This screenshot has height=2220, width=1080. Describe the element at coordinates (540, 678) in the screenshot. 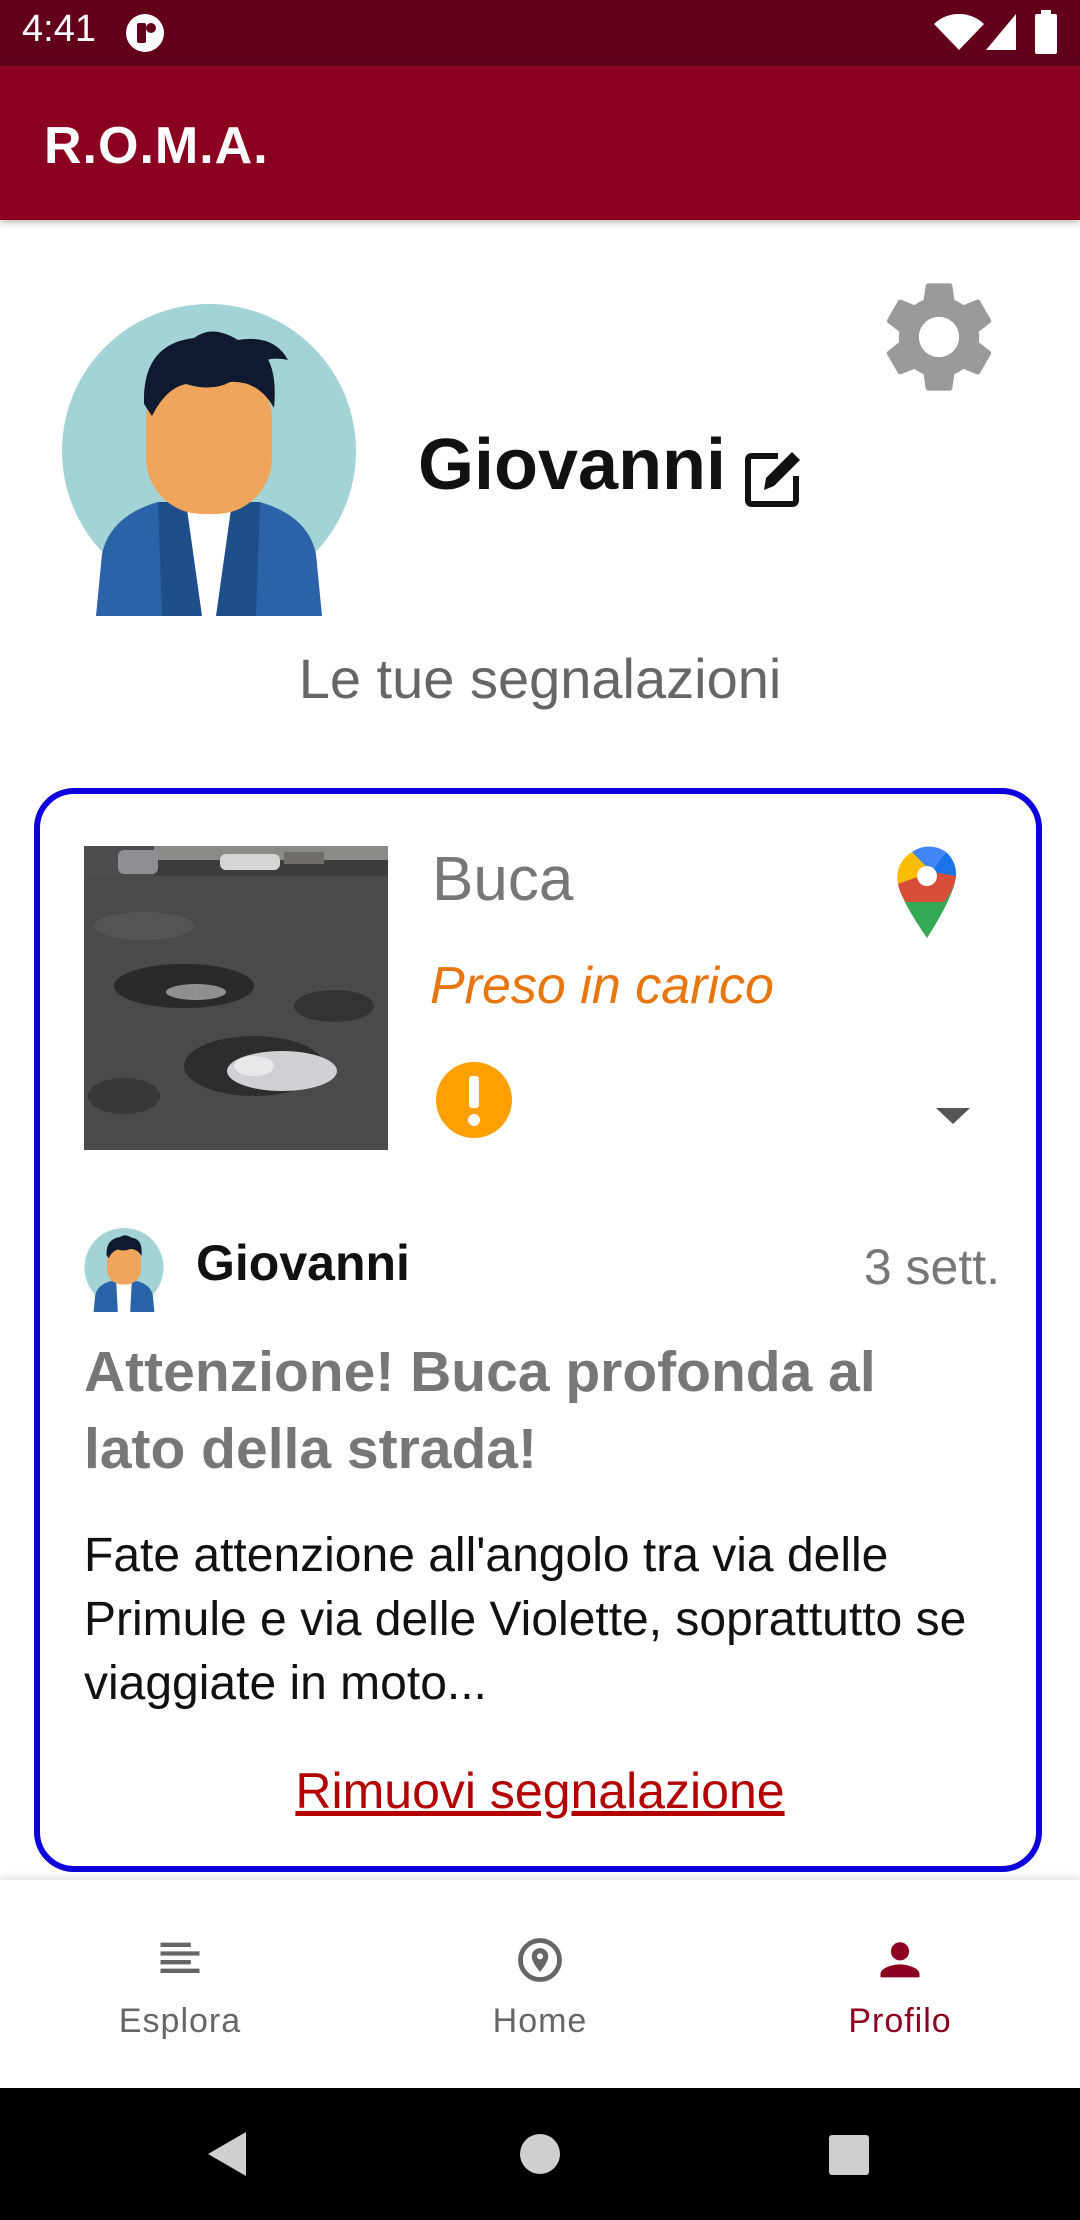

I see `section-title: Le tue segnalazioni` at that location.